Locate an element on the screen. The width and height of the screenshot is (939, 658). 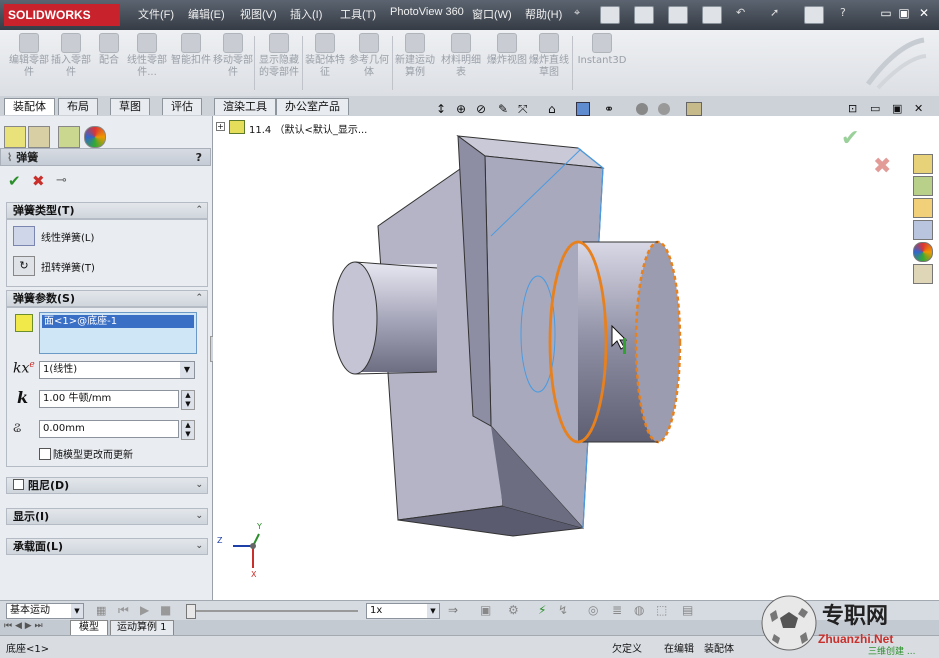
spring-params-header: 弹簧参数(S) ⌃ is located at coordinates (107, 298).